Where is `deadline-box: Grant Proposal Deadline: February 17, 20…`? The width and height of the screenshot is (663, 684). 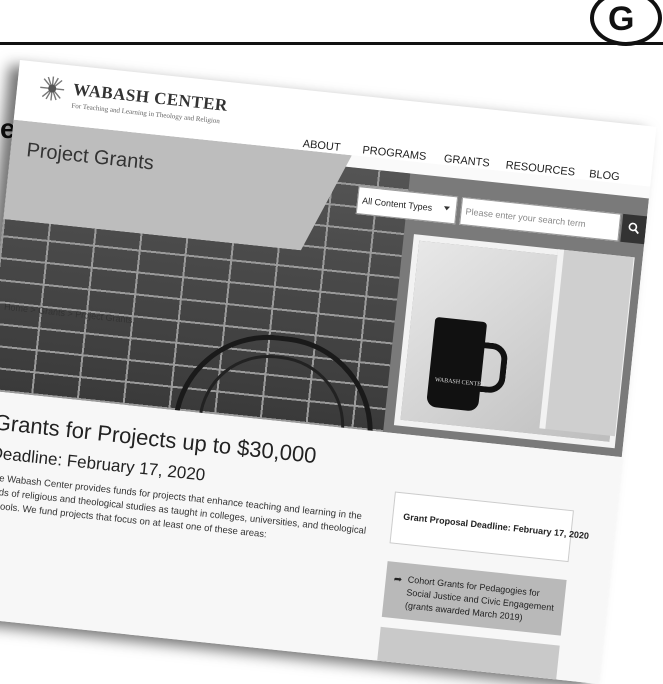 deadline-box: Grant Proposal Deadline: February 17, 20… is located at coordinates (489, 527).